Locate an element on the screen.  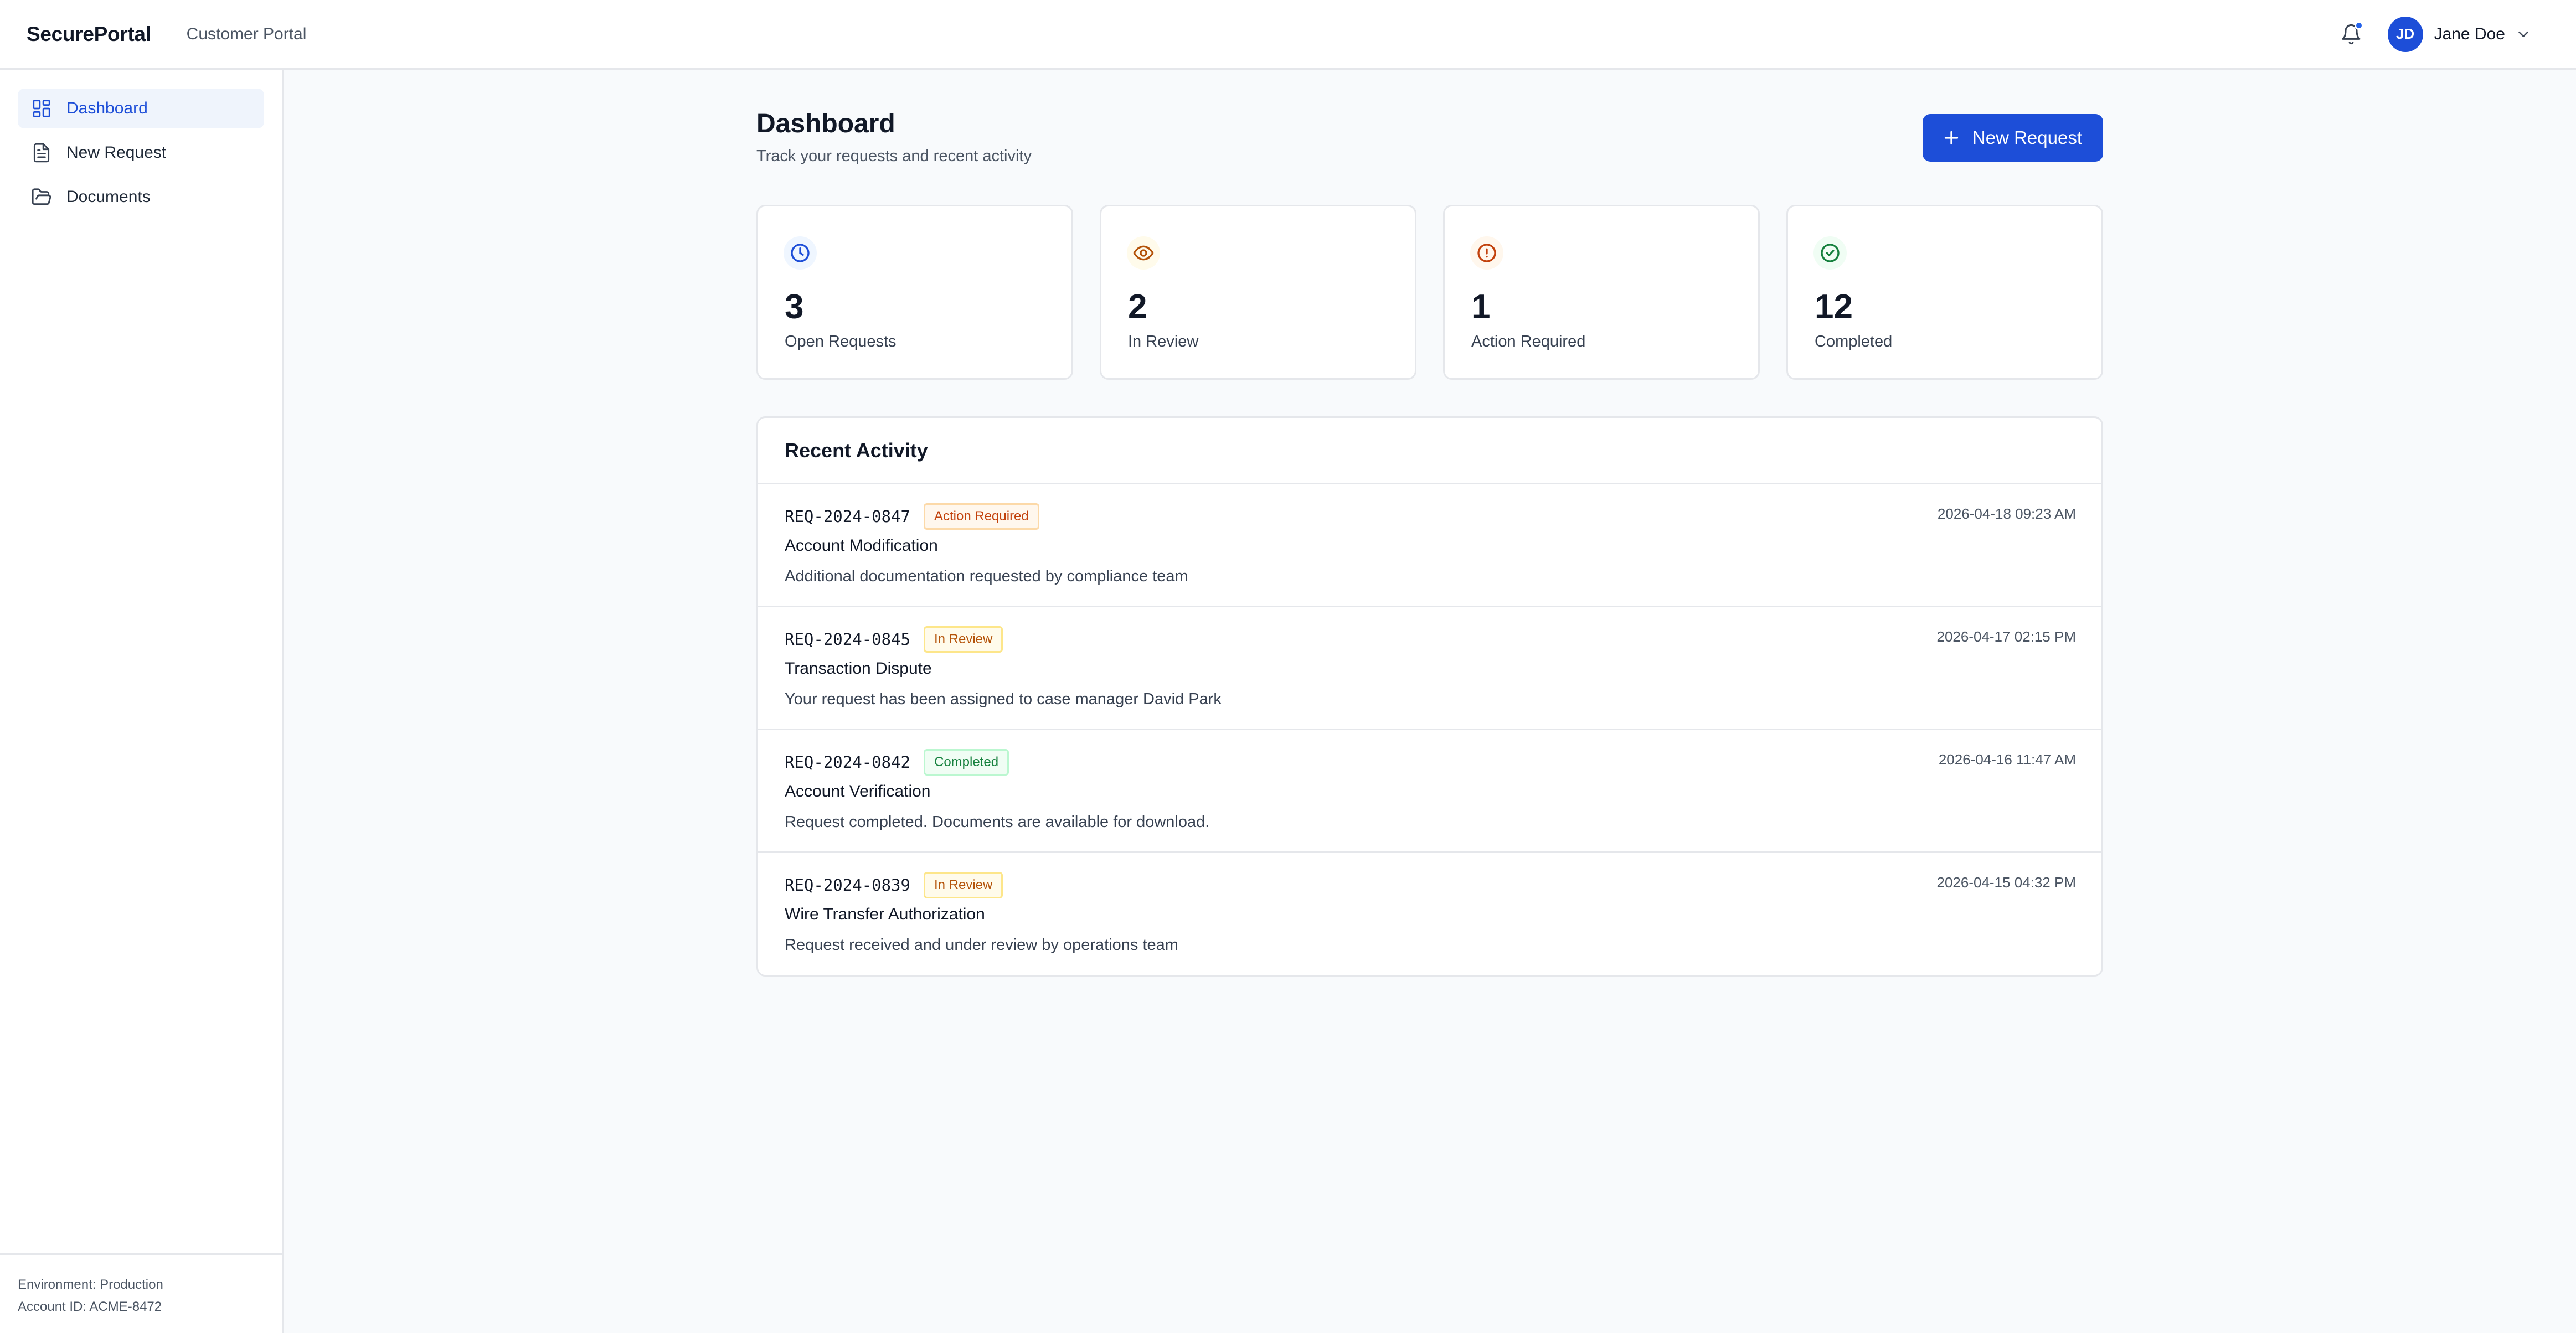
request-id: REQ-2024-0847 is located at coordinates (847, 516).